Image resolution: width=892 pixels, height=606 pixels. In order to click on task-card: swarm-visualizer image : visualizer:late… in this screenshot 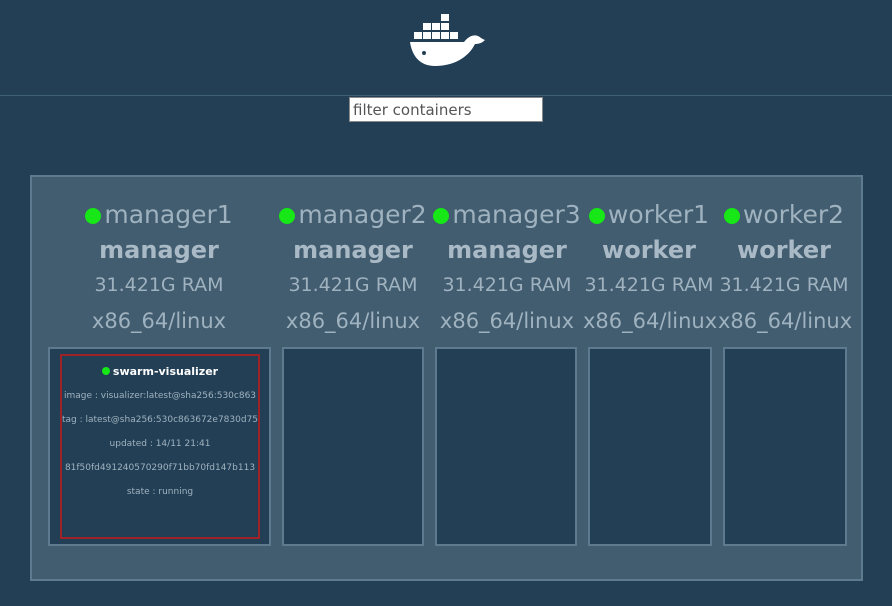, I will do `click(160, 446)`.